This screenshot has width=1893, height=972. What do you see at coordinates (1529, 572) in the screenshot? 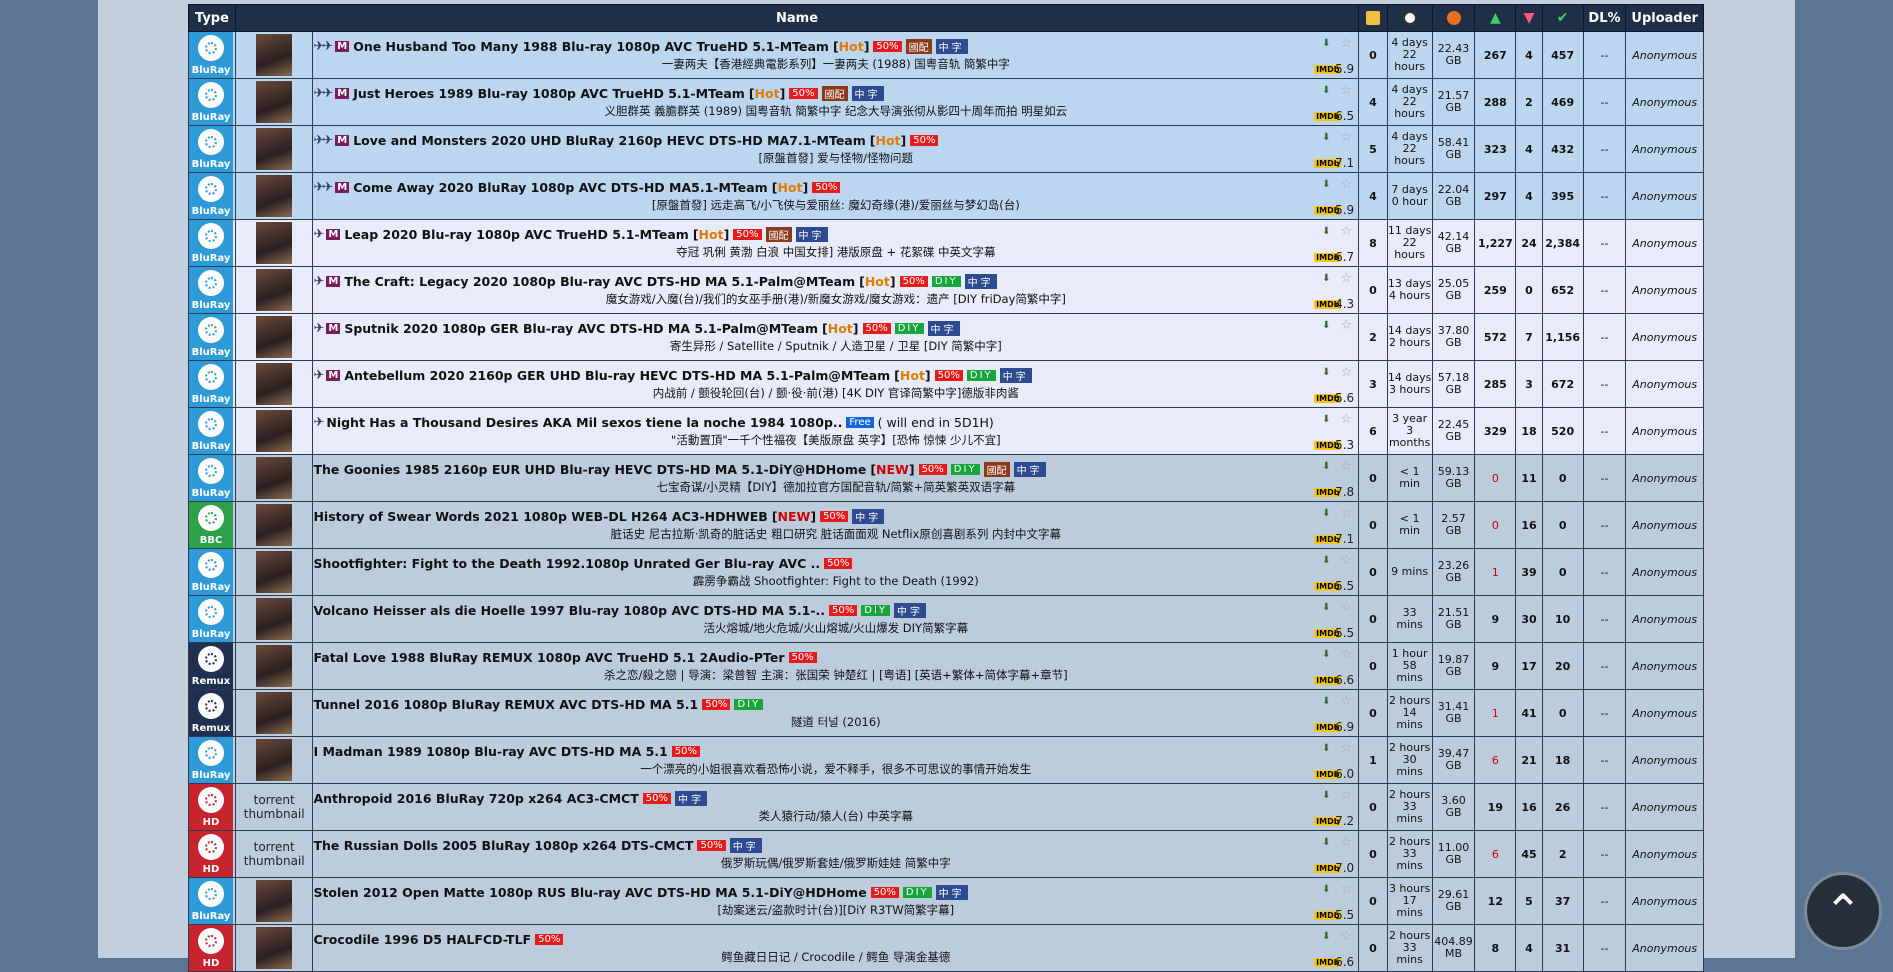
I see `leechers-count: 39` at bounding box center [1529, 572].